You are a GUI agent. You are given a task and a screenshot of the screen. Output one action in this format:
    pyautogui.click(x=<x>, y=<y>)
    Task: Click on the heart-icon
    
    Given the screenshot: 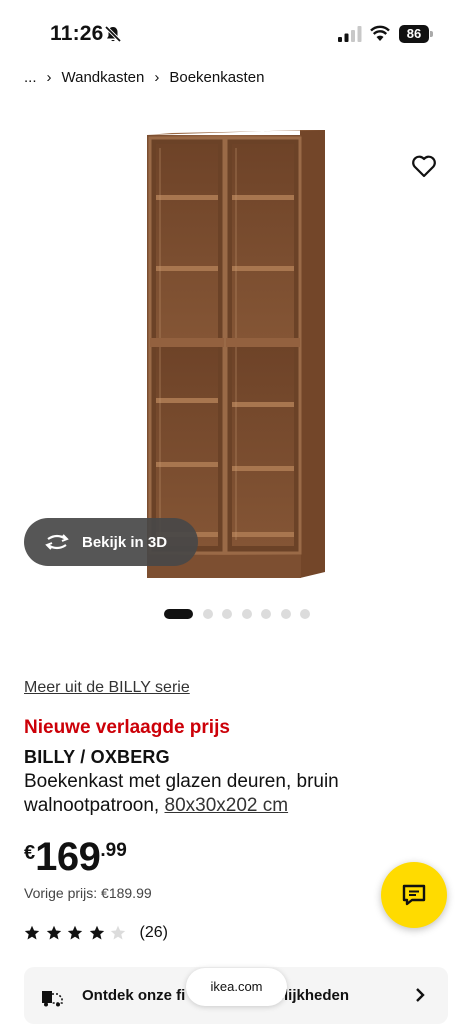 What is the action you would take?
    pyautogui.click(x=424, y=166)
    